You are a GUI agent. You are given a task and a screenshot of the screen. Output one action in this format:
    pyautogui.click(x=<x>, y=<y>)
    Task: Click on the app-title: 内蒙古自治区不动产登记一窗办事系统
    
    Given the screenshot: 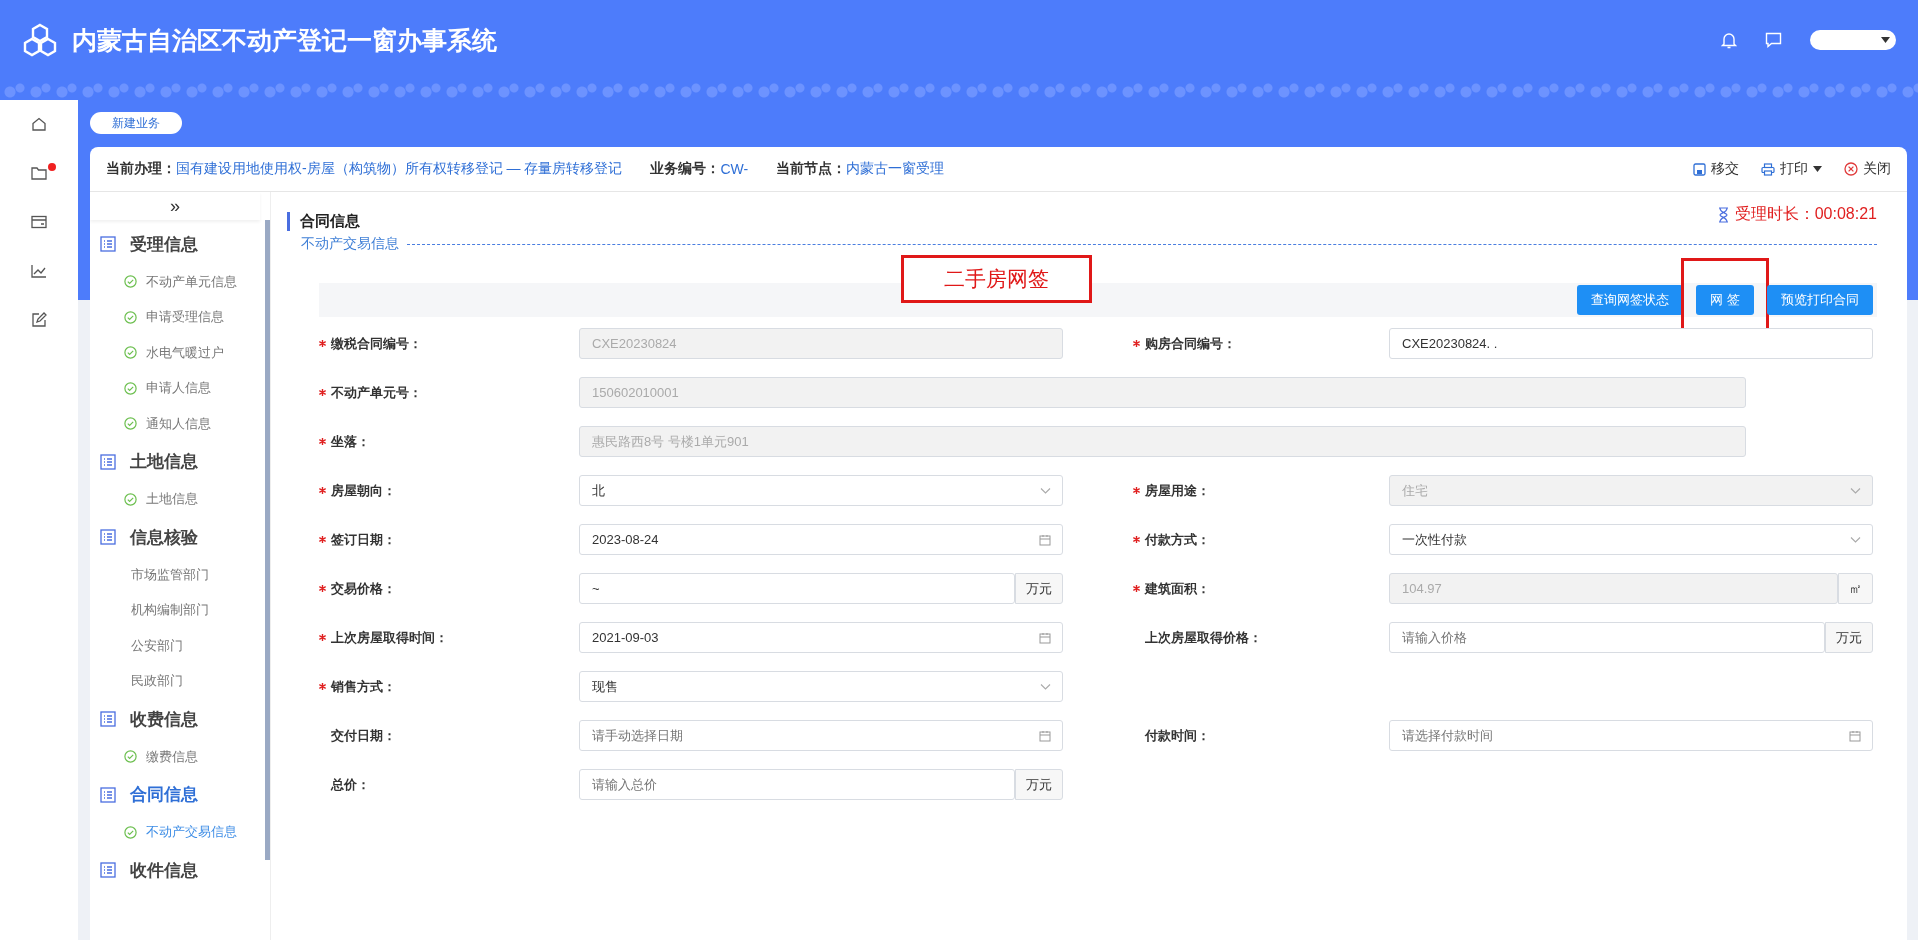 What is the action you would take?
    pyautogui.click(x=284, y=40)
    